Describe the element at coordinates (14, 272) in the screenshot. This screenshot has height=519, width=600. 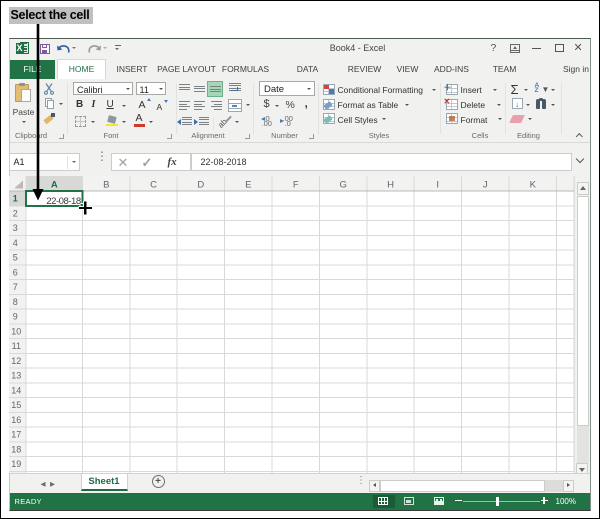
I see `svg-text: 6` at that location.